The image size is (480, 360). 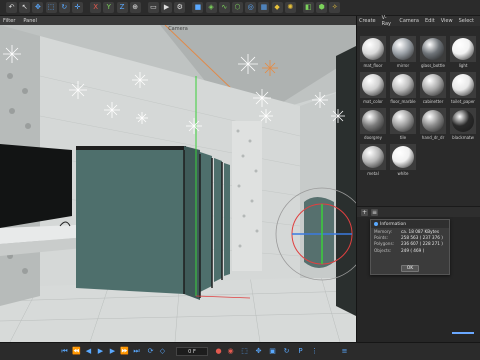 What do you see at coordinates (300, 351) in the screenshot?
I see `parameter-key-icon: P` at bounding box center [300, 351].